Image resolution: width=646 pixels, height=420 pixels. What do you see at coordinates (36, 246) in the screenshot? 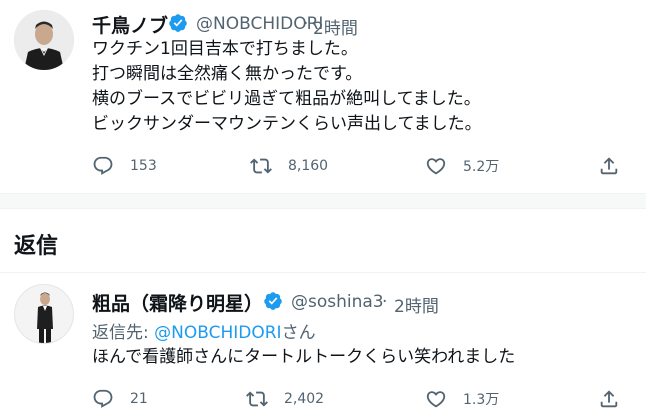
I see `replies-heading: 返信` at bounding box center [36, 246].